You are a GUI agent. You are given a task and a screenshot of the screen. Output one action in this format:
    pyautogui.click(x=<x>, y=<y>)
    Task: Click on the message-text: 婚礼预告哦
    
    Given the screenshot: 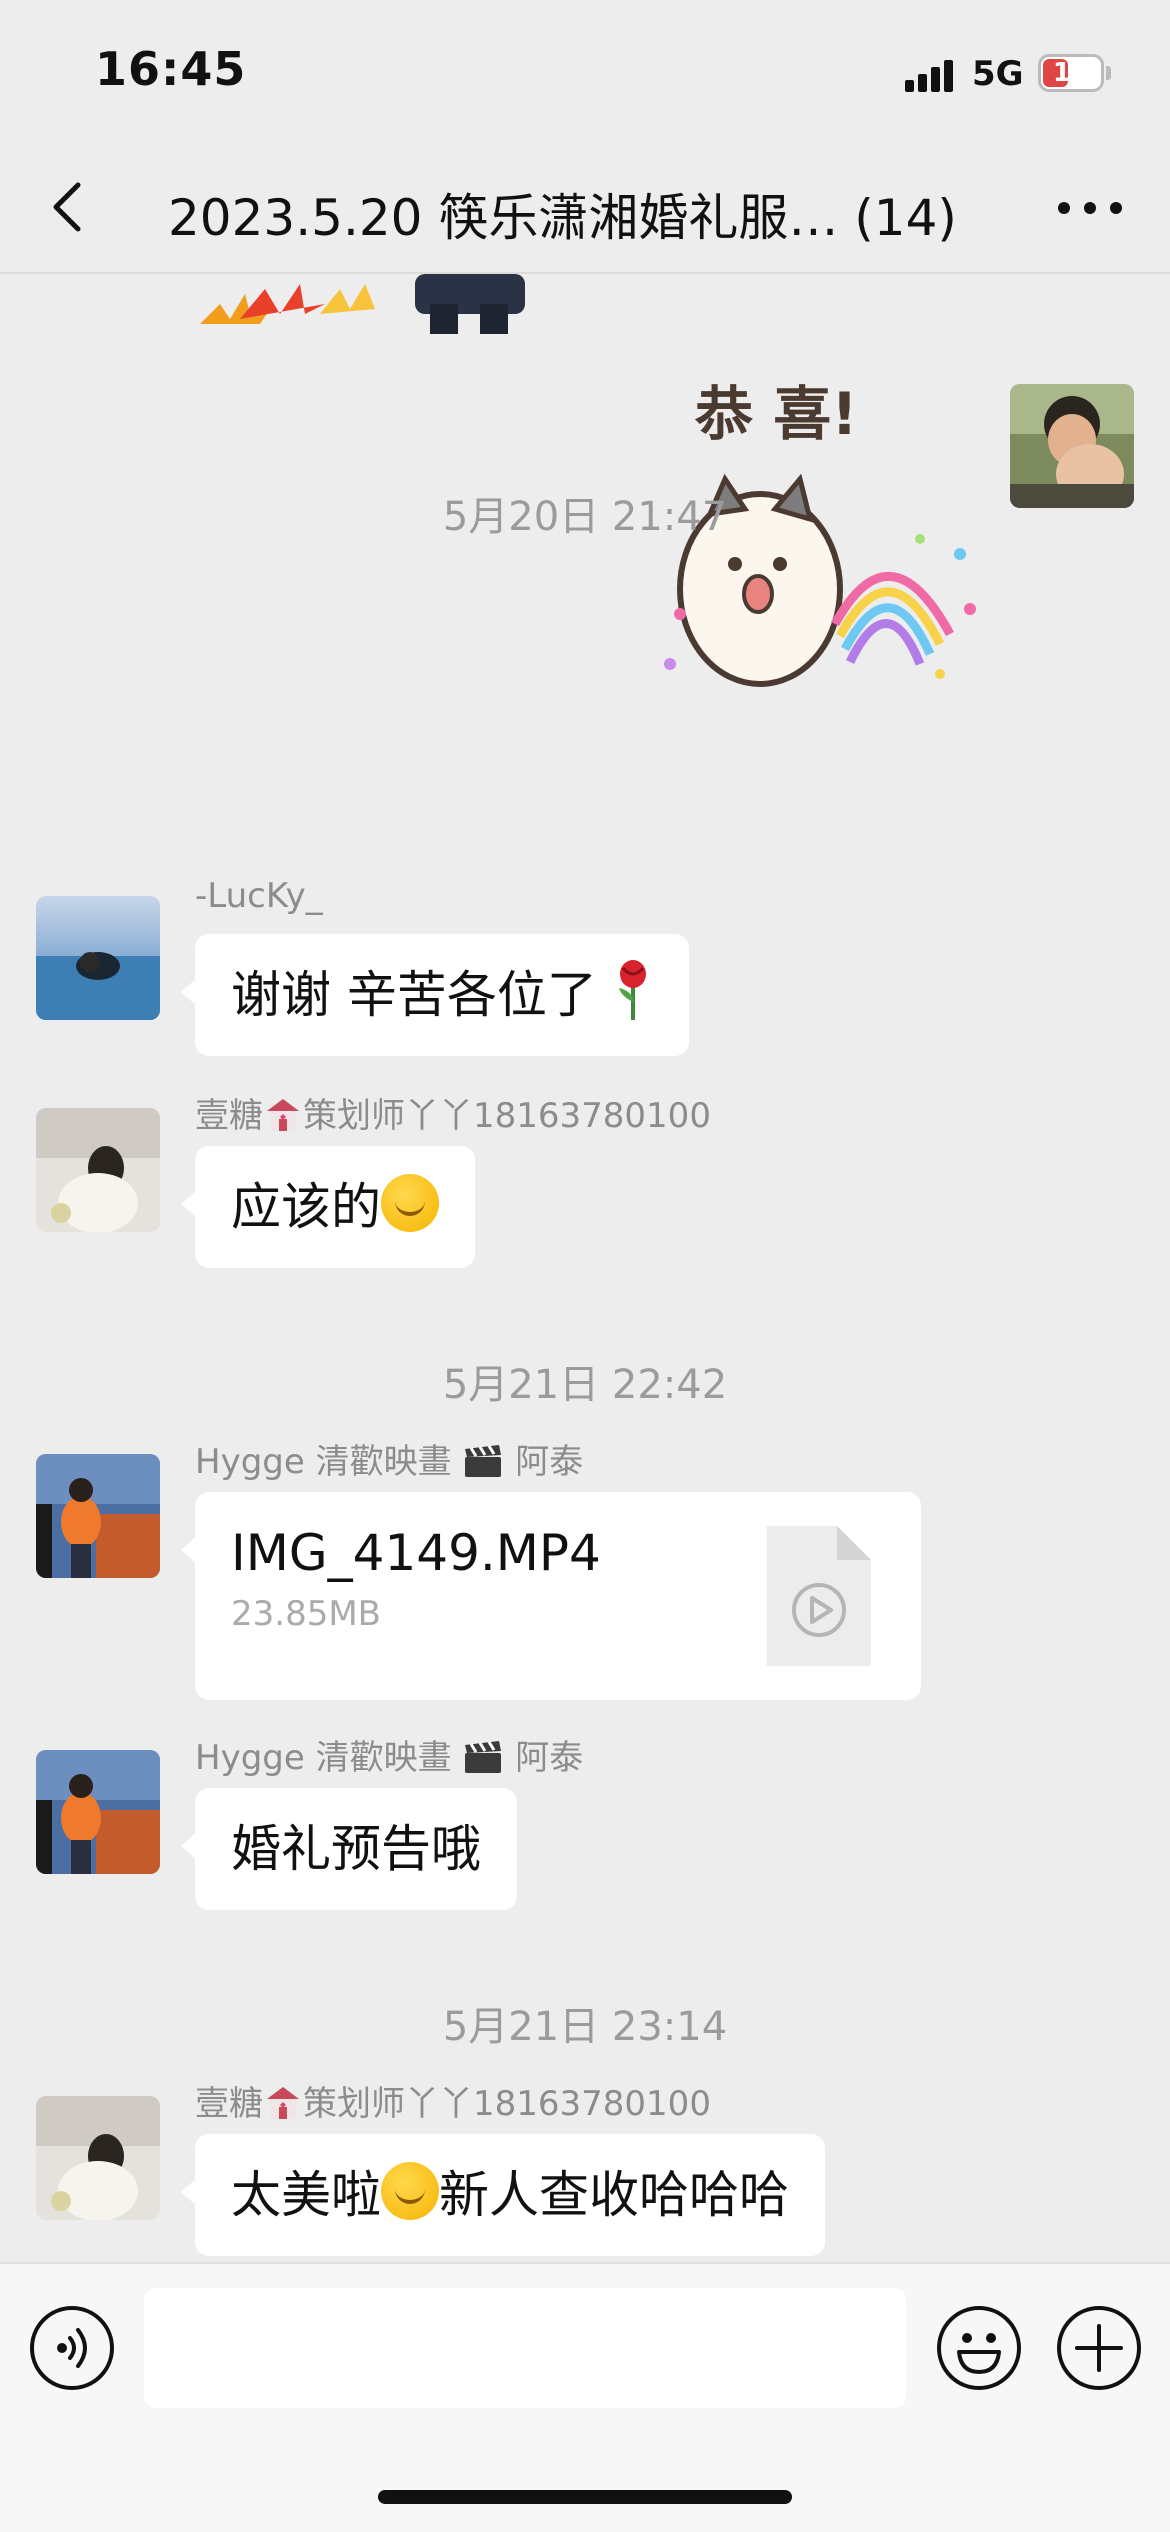 What is the action you would take?
    pyautogui.click(x=356, y=1849)
    